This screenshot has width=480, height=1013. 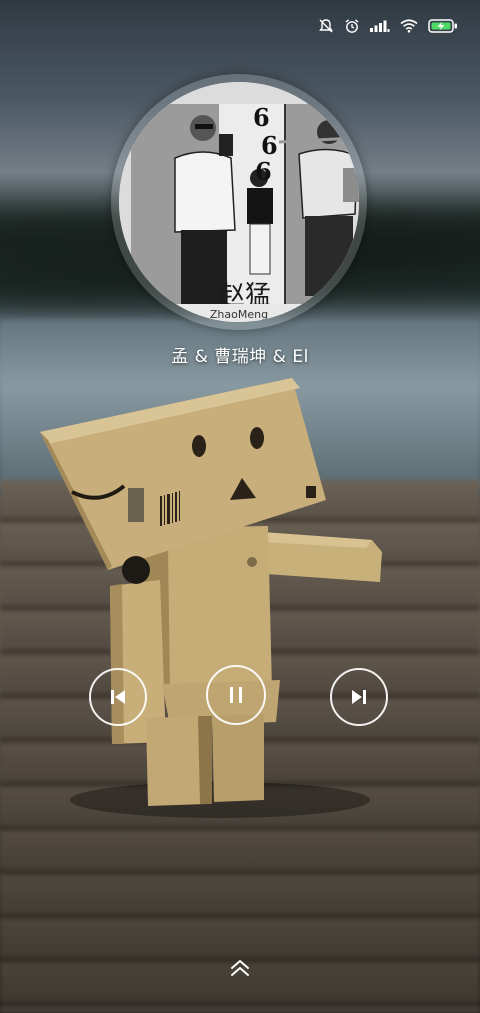 I want to click on album-cover: 6 6 6 赵猛 ZhaoMeng, so click(x=239, y=202).